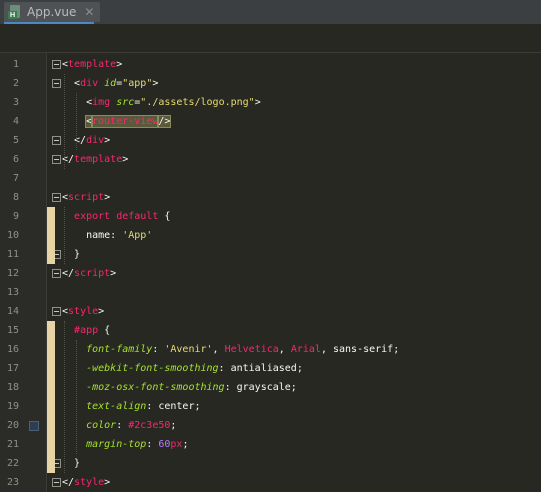  Describe the element at coordinates (270, 197) in the screenshot. I see `code-line: 8 <script>` at that location.